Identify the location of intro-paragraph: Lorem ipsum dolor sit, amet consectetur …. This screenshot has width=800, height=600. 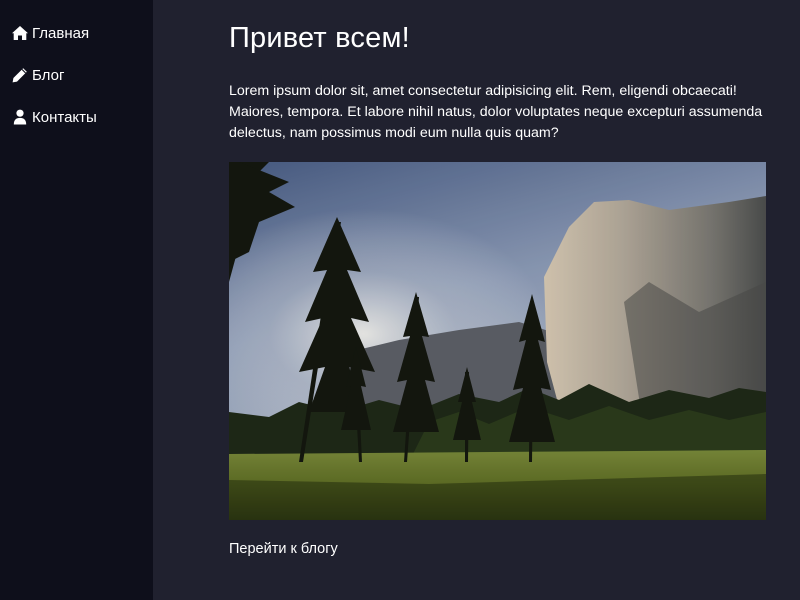
(496, 112).